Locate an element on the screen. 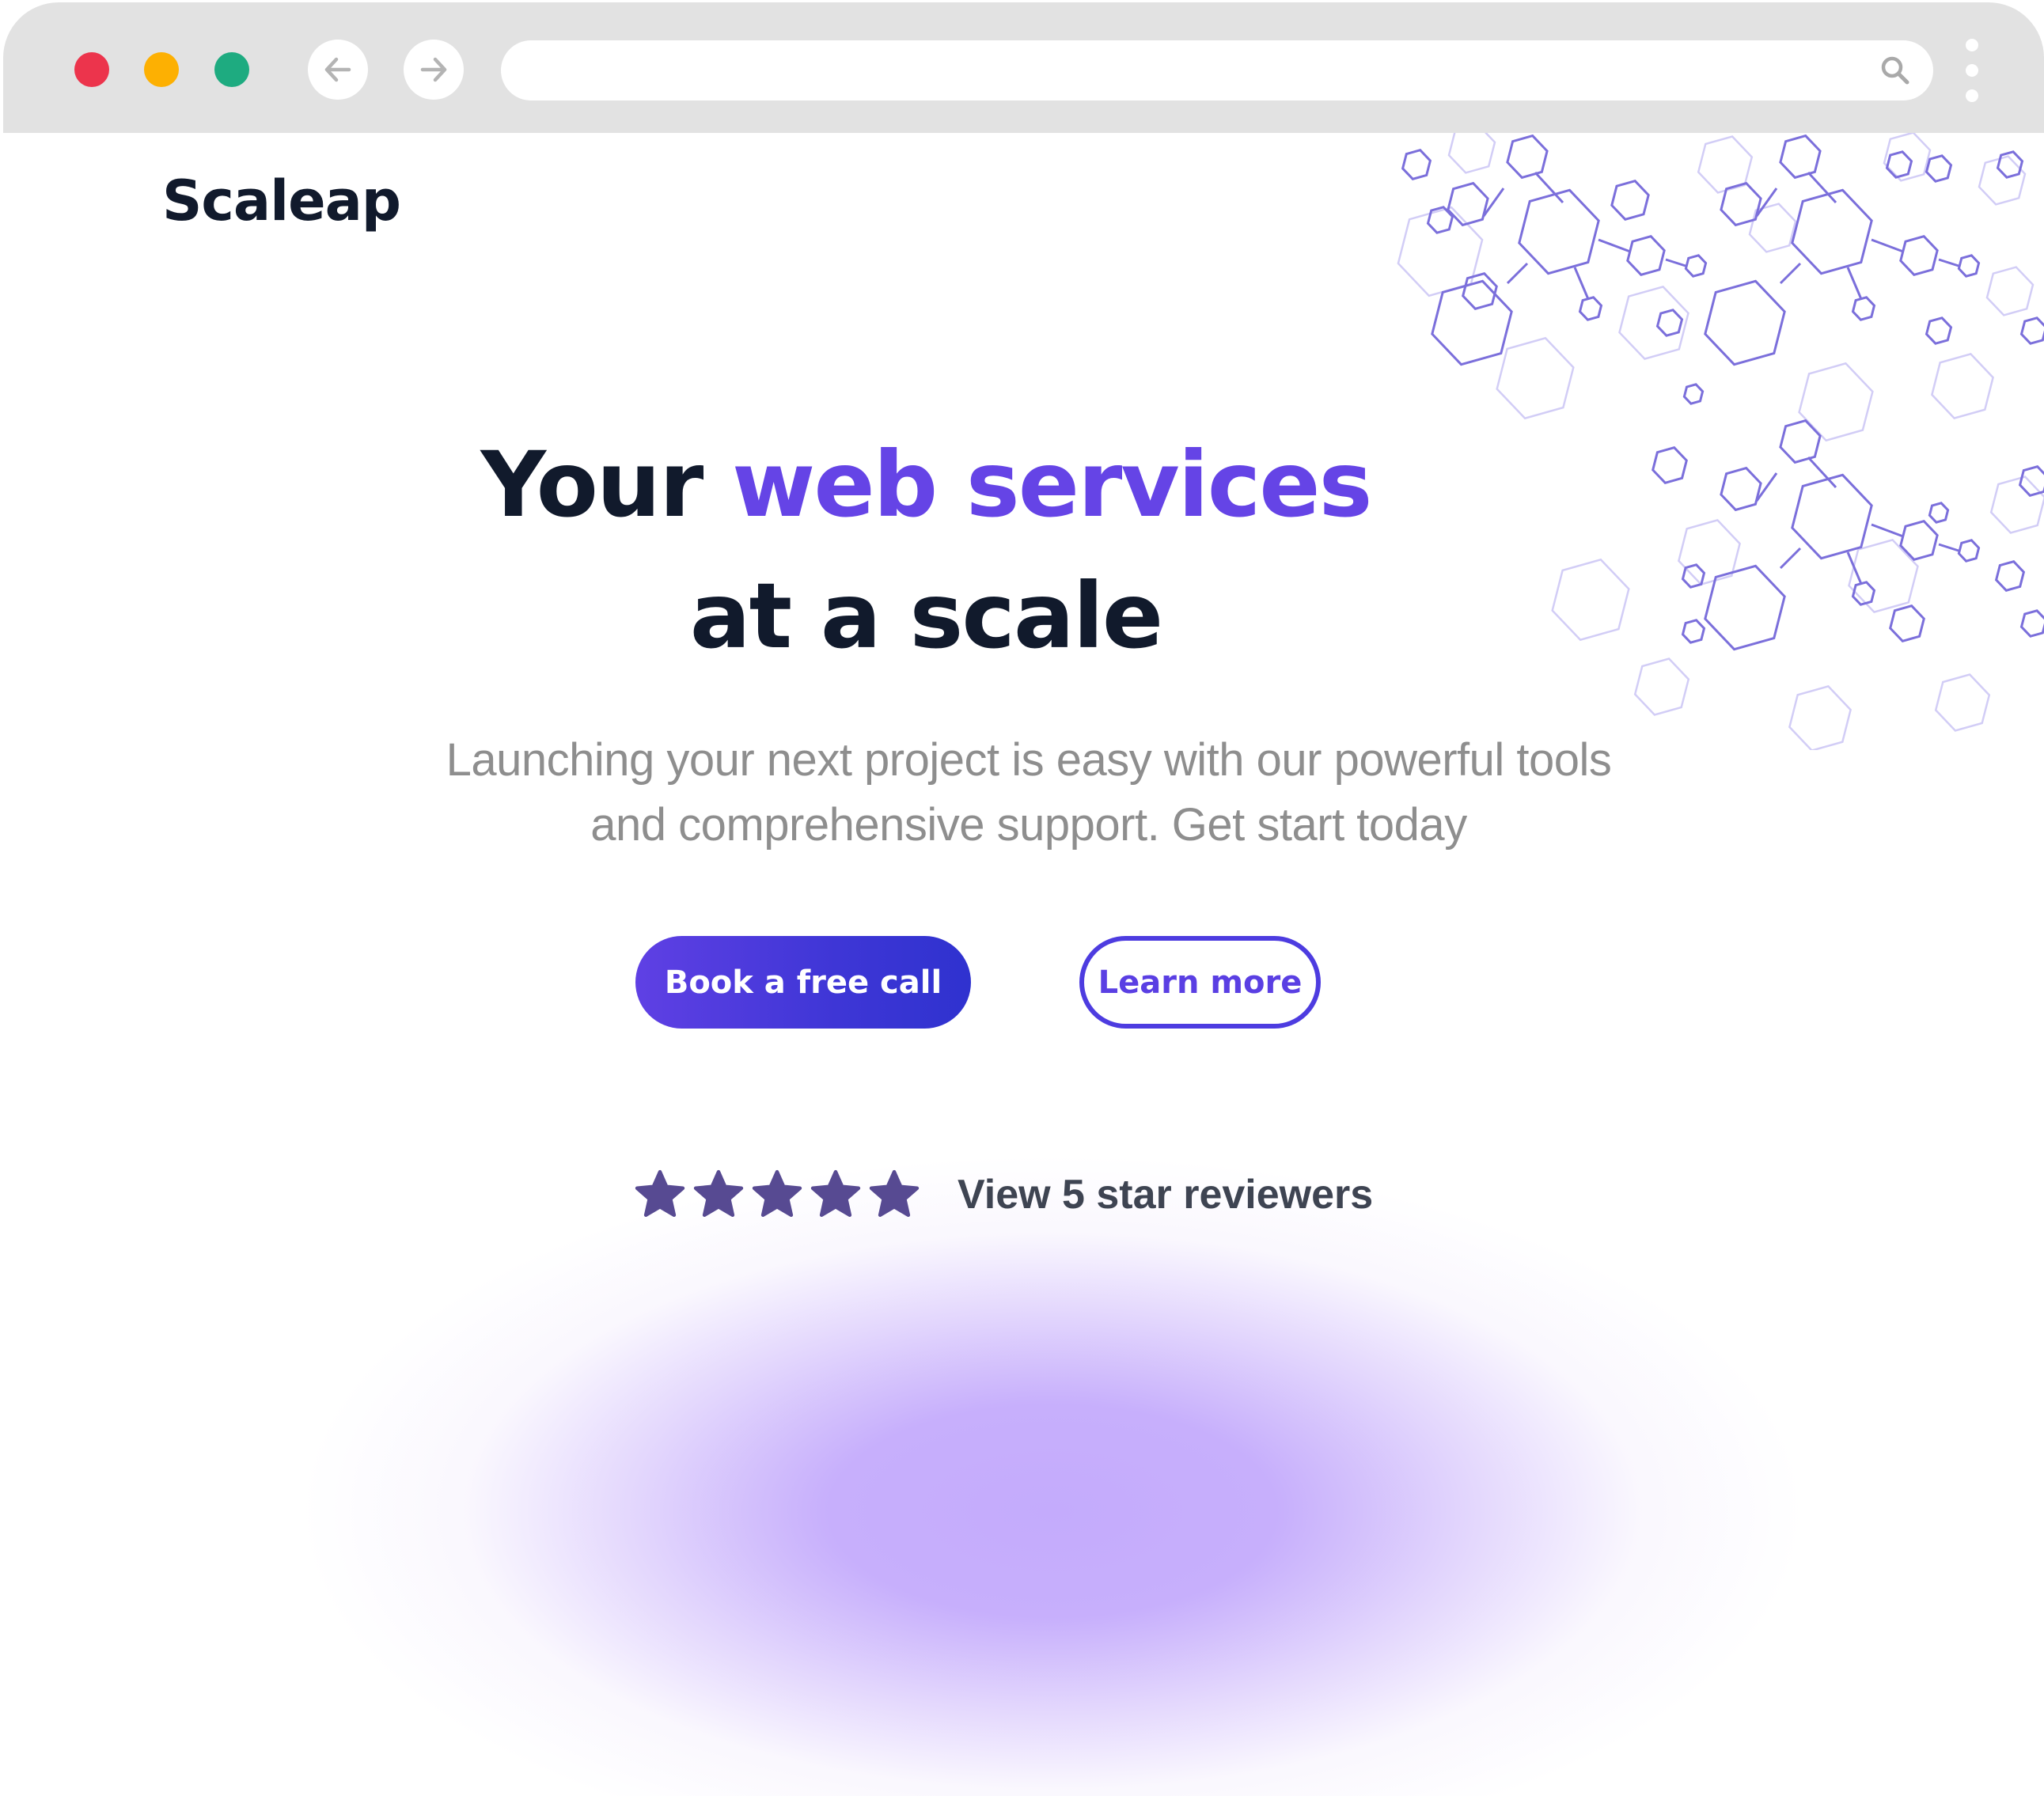  reviews-row: View 5 star reviewers is located at coordinates (1003, 1194).